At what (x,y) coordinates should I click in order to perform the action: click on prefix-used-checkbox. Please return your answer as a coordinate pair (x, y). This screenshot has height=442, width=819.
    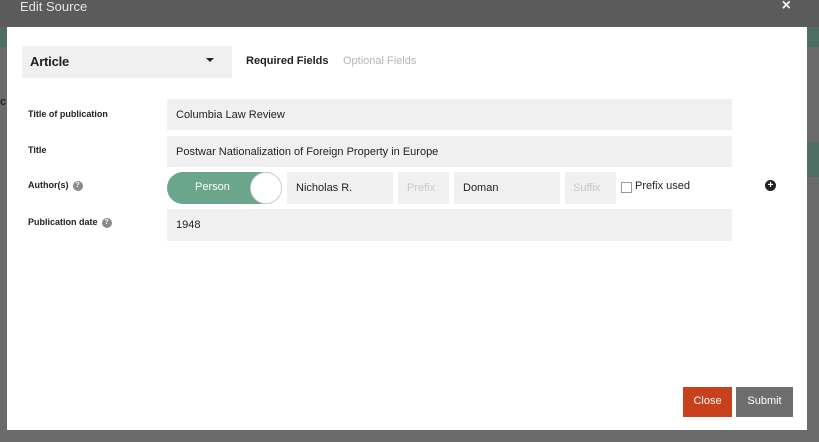
    Looking at the image, I should click on (626, 187).